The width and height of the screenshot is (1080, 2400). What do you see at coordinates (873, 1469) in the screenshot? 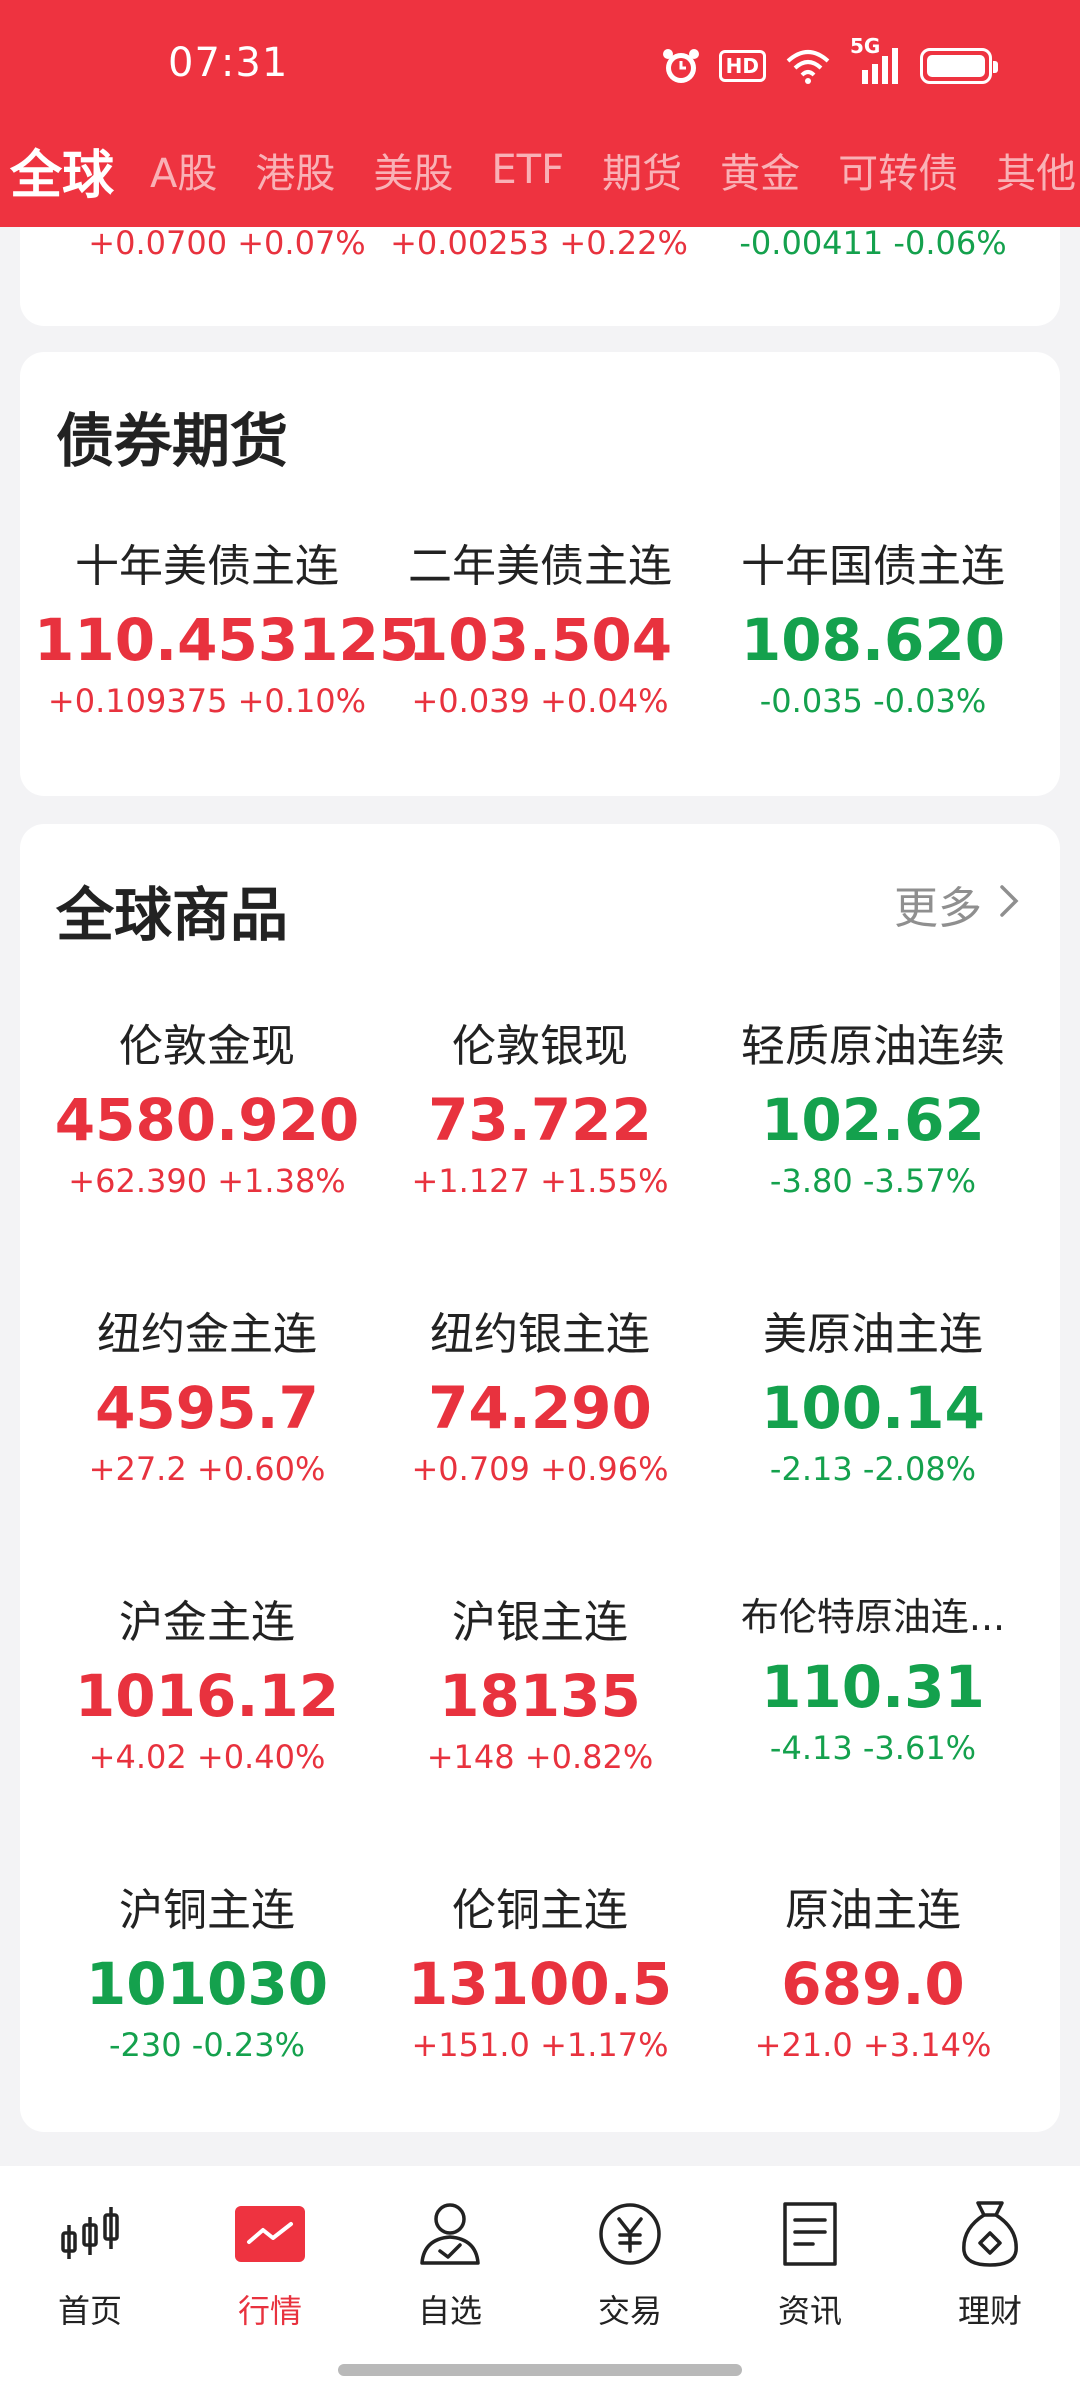
I see `quote-change: -2.13 -2.08%` at bounding box center [873, 1469].